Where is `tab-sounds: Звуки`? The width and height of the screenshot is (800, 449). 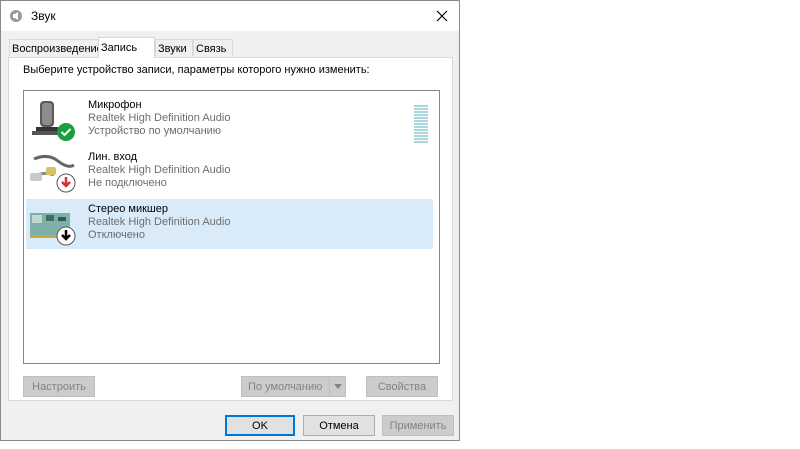 tab-sounds: Звуки is located at coordinates (174, 47).